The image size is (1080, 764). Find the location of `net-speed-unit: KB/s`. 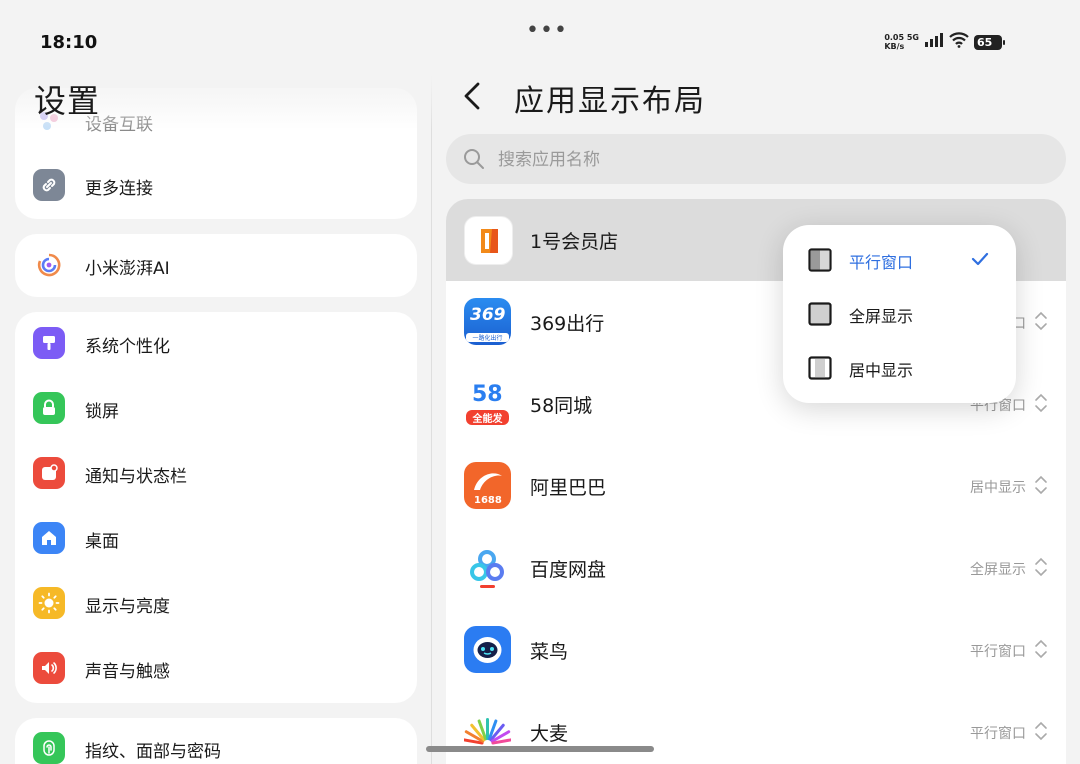

net-speed-unit: KB/s is located at coordinates (894, 46).